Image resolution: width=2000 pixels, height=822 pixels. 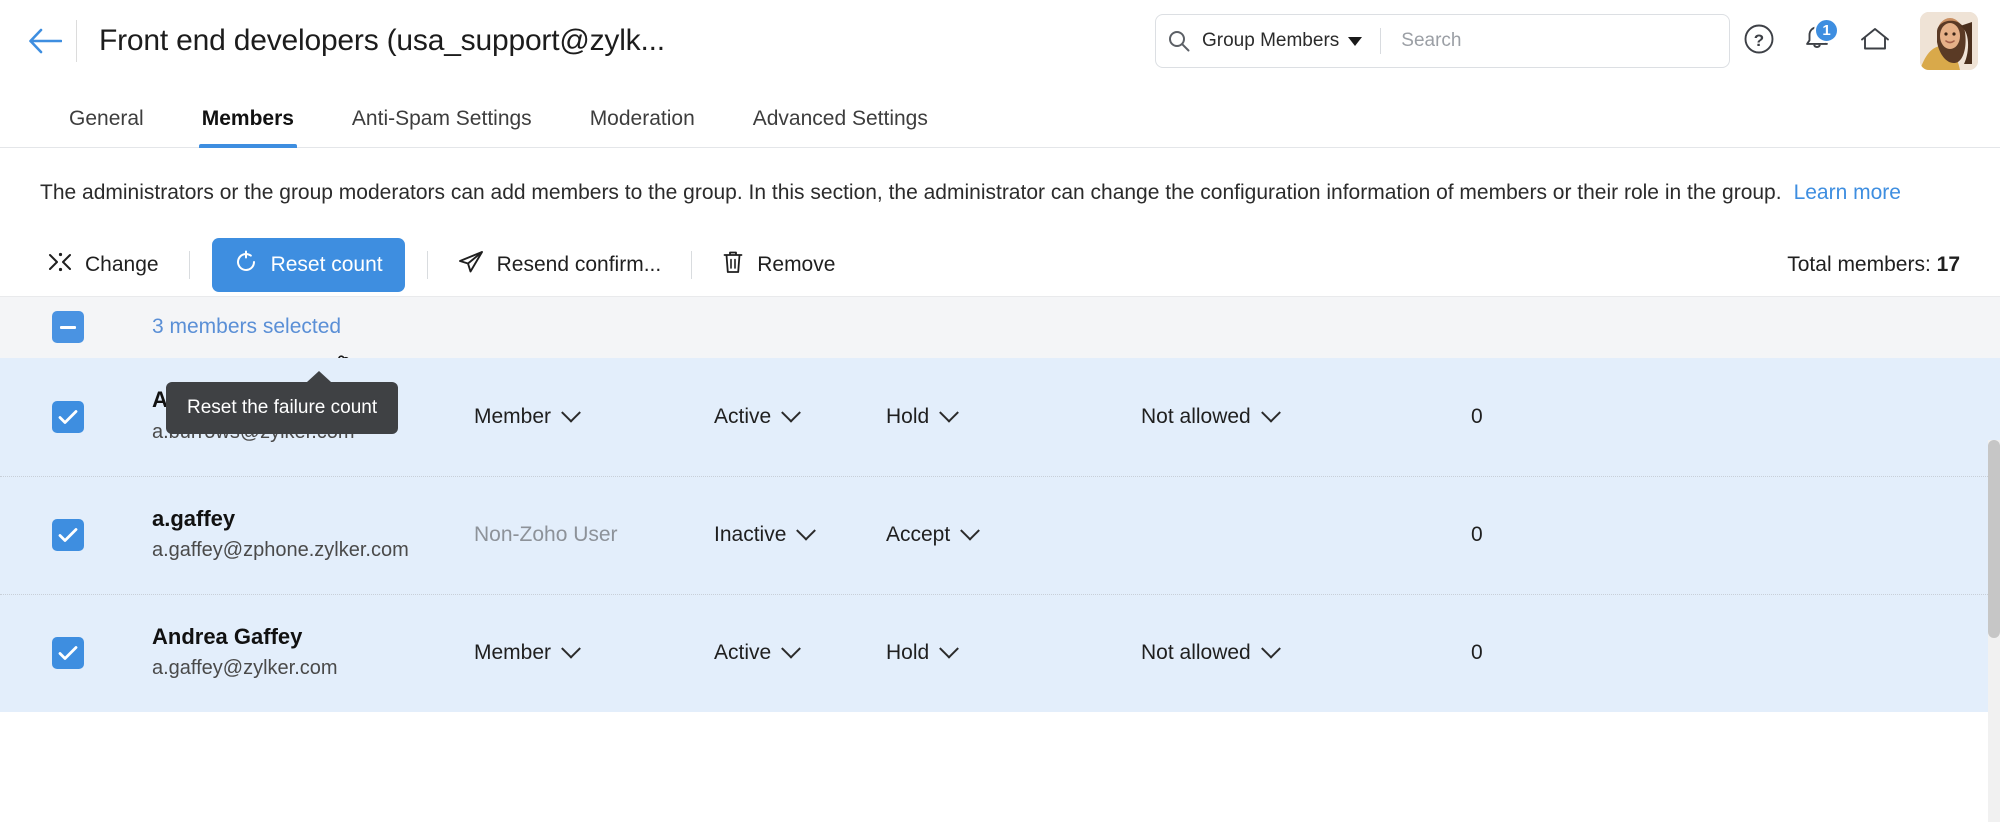 What do you see at coordinates (442, 127) in the screenshot?
I see `tab-anti-spam-settings: Anti-Spam Settings` at bounding box center [442, 127].